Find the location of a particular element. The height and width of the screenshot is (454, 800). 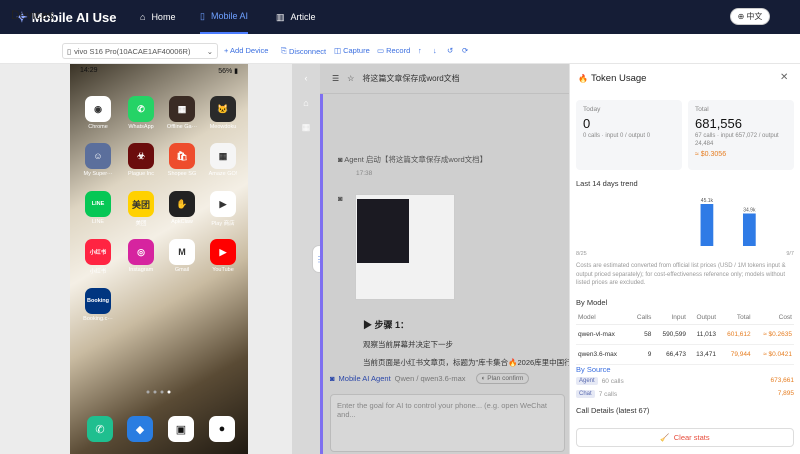

files-icon: ▣ is located at coordinates (181, 429).